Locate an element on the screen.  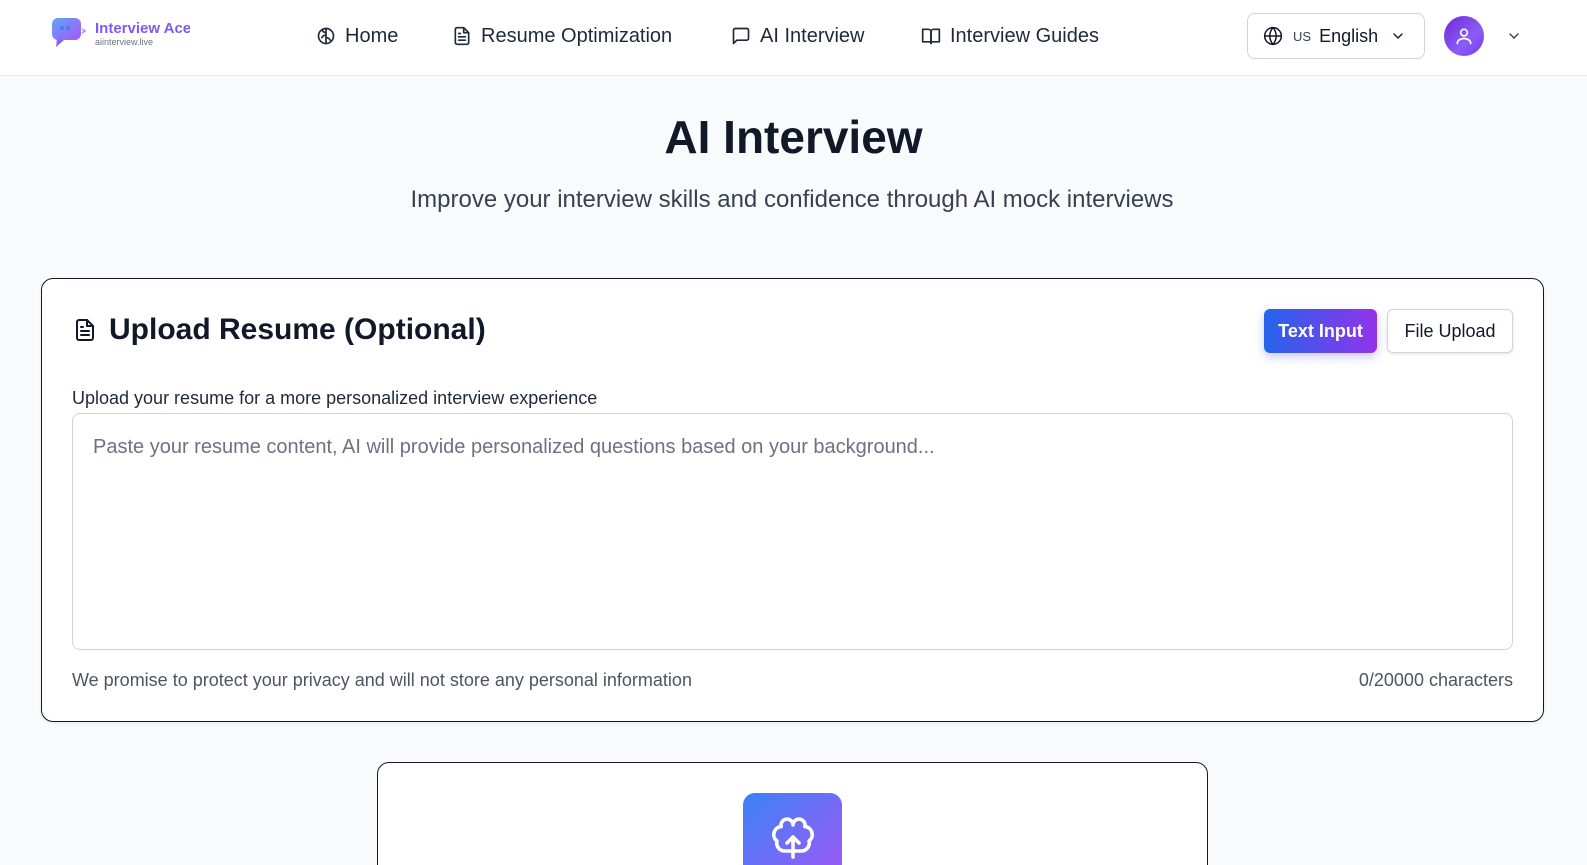
brain-upload-icon is located at coordinates (792, 838).